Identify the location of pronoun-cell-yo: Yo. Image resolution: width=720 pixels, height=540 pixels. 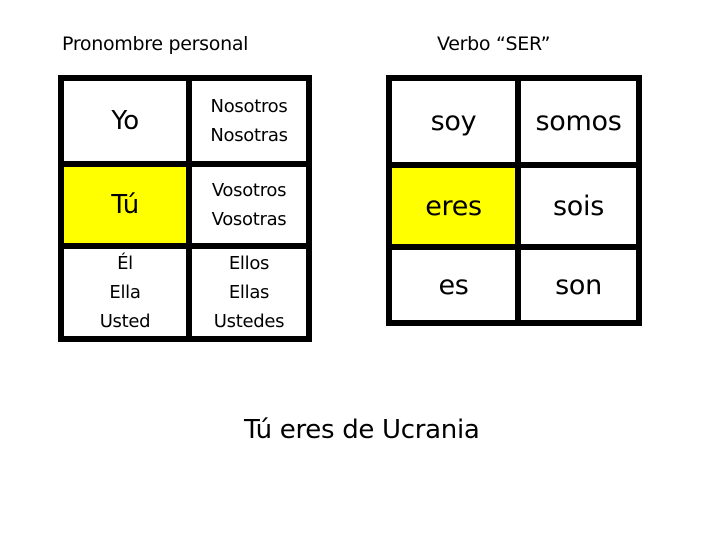
(125, 121).